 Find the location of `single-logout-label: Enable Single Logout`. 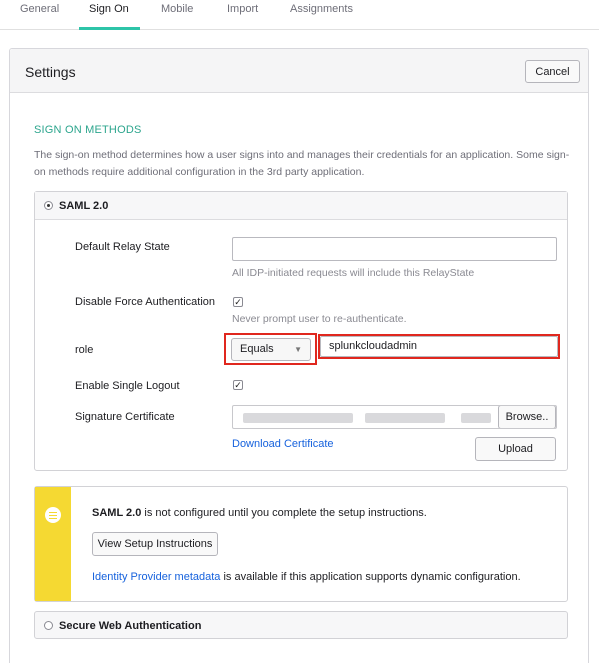

single-logout-label: Enable Single Logout is located at coordinates (127, 386).